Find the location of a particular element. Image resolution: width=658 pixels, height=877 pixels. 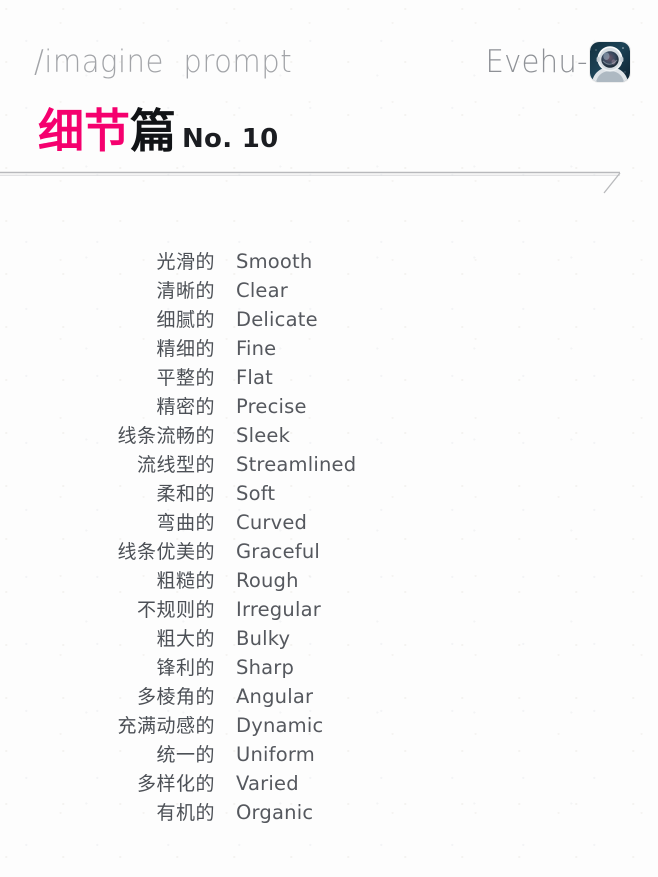

term-chinese: 粗大的 is located at coordinates (185, 639).